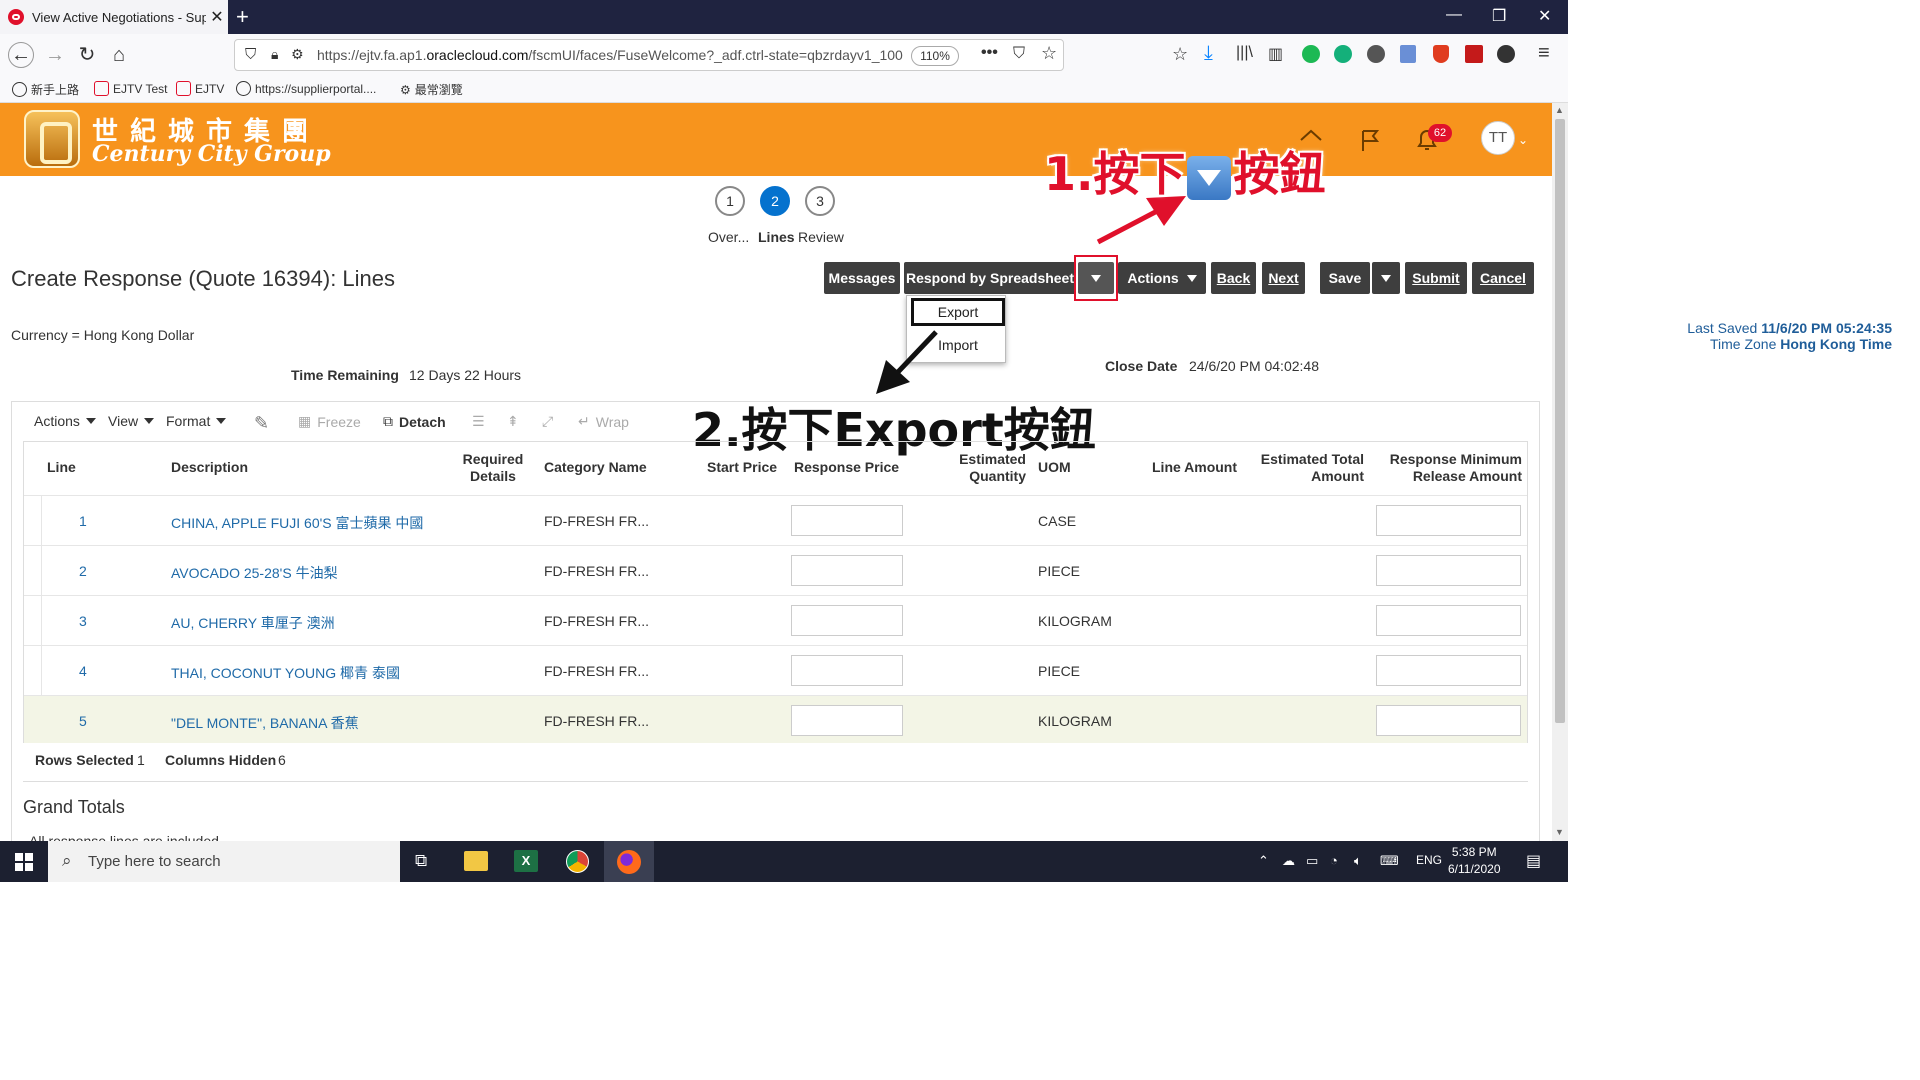  What do you see at coordinates (846, 467) in the screenshot?
I see `header-response-price: Response Price` at bounding box center [846, 467].